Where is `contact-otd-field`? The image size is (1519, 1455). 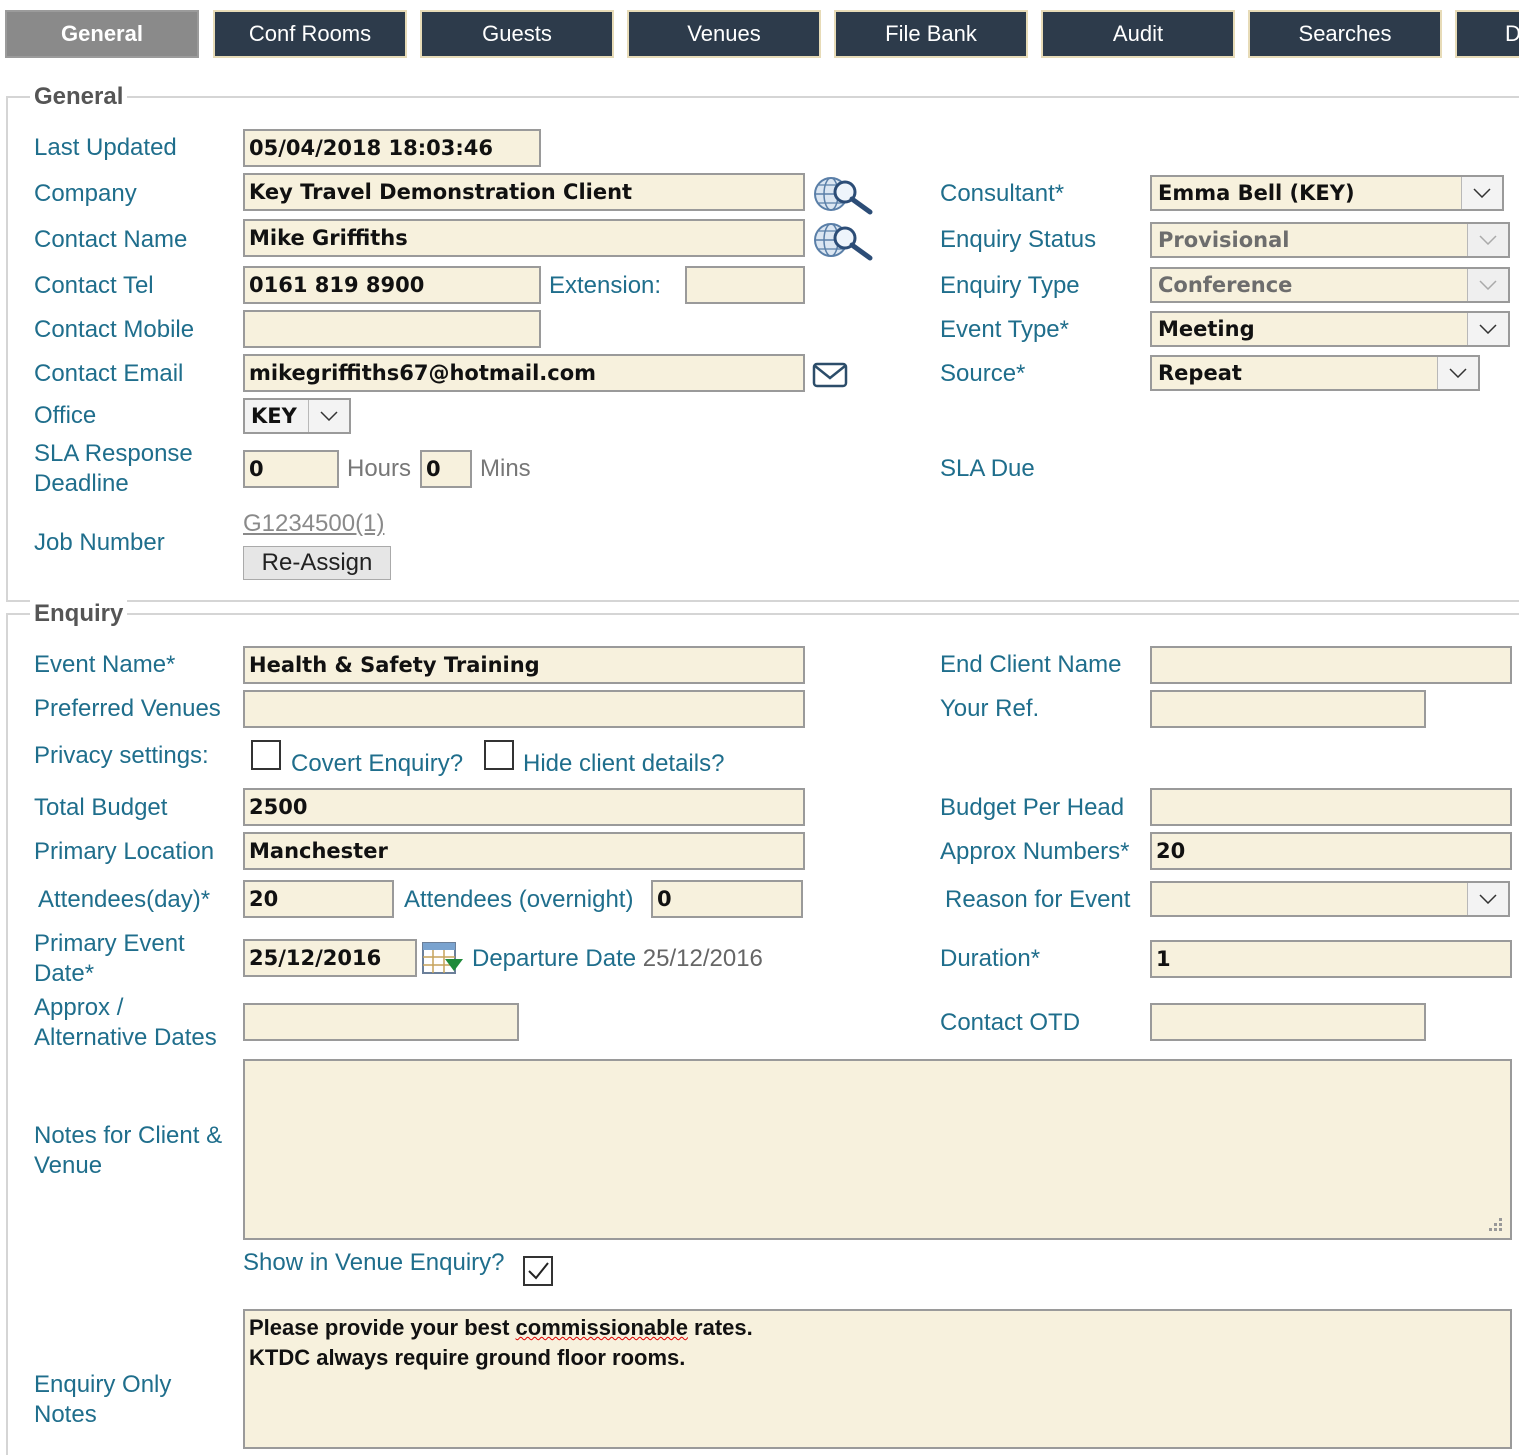
contact-otd-field is located at coordinates (1288, 1022).